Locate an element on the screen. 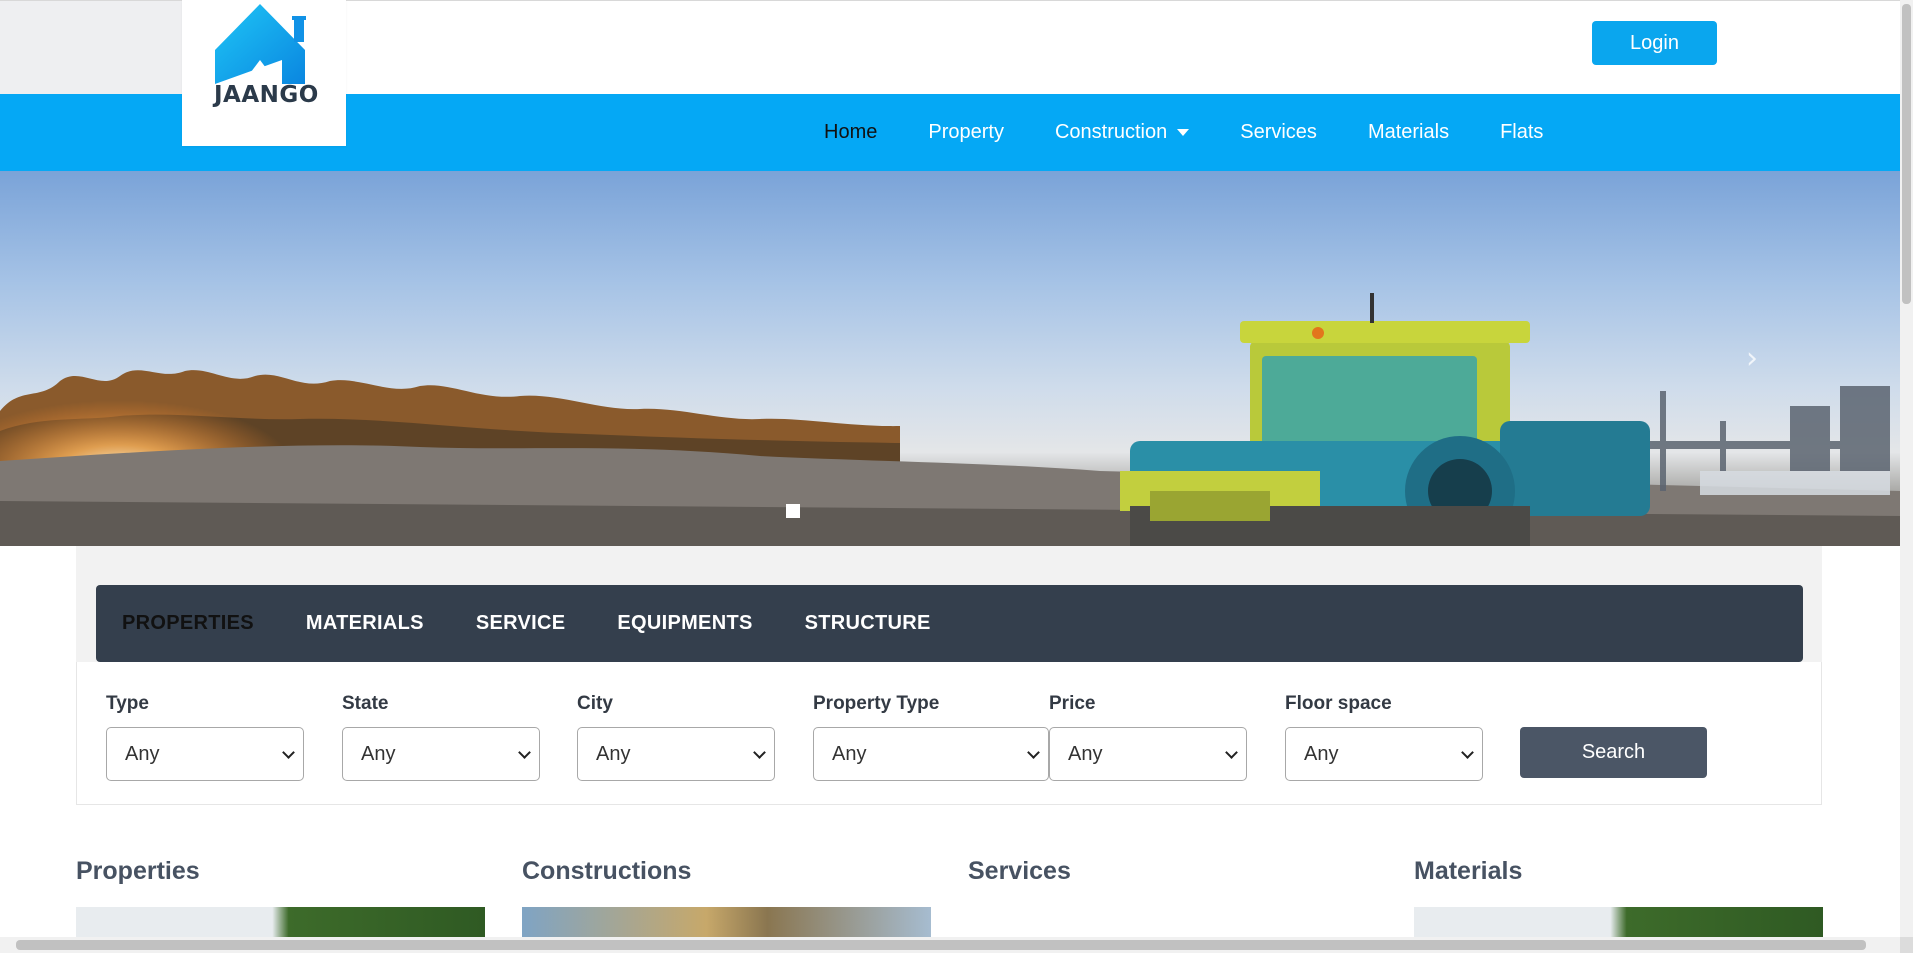  property-type-label: Property Type is located at coordinates (876, 703).